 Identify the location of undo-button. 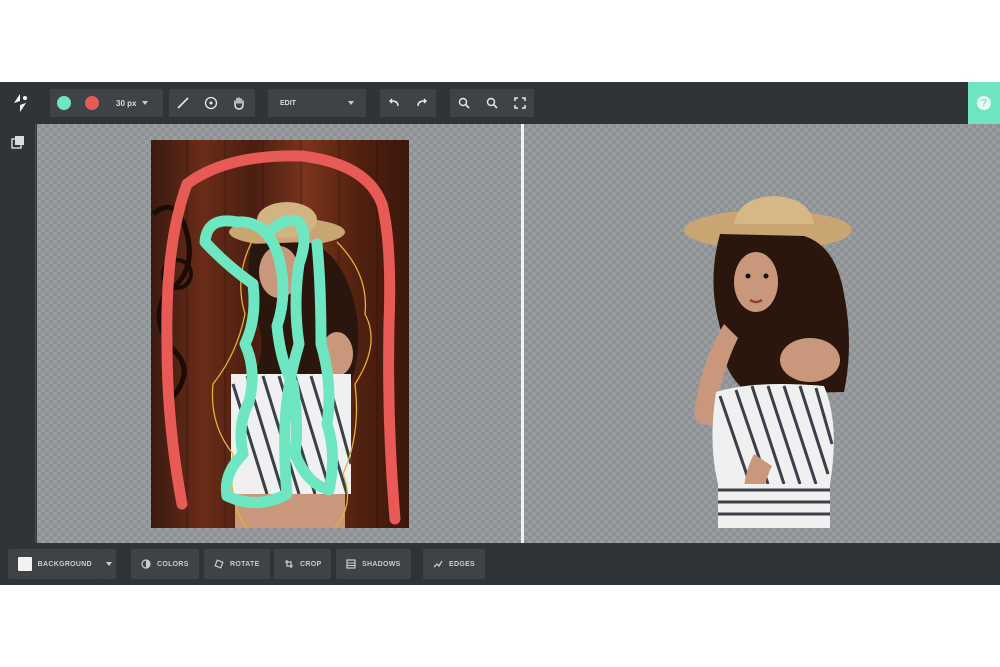
(394, 103).